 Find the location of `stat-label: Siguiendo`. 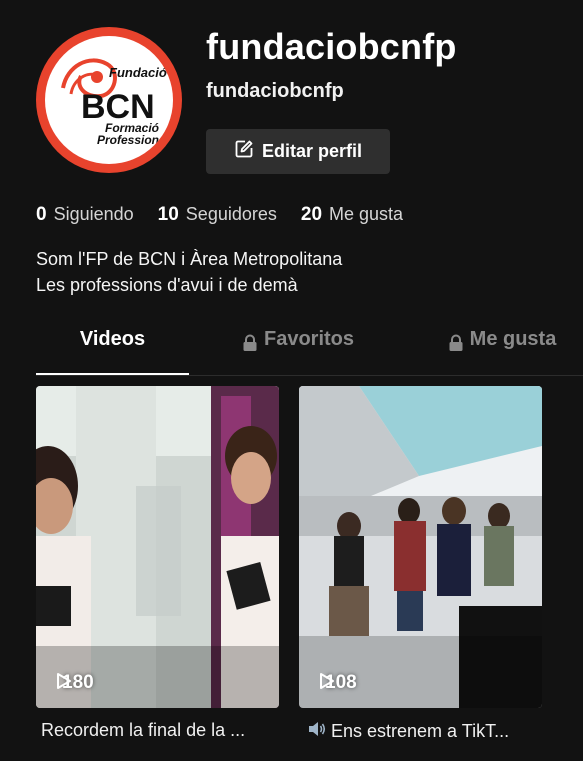

stat-label: Siguiendo is located at coordinates (93, 214).